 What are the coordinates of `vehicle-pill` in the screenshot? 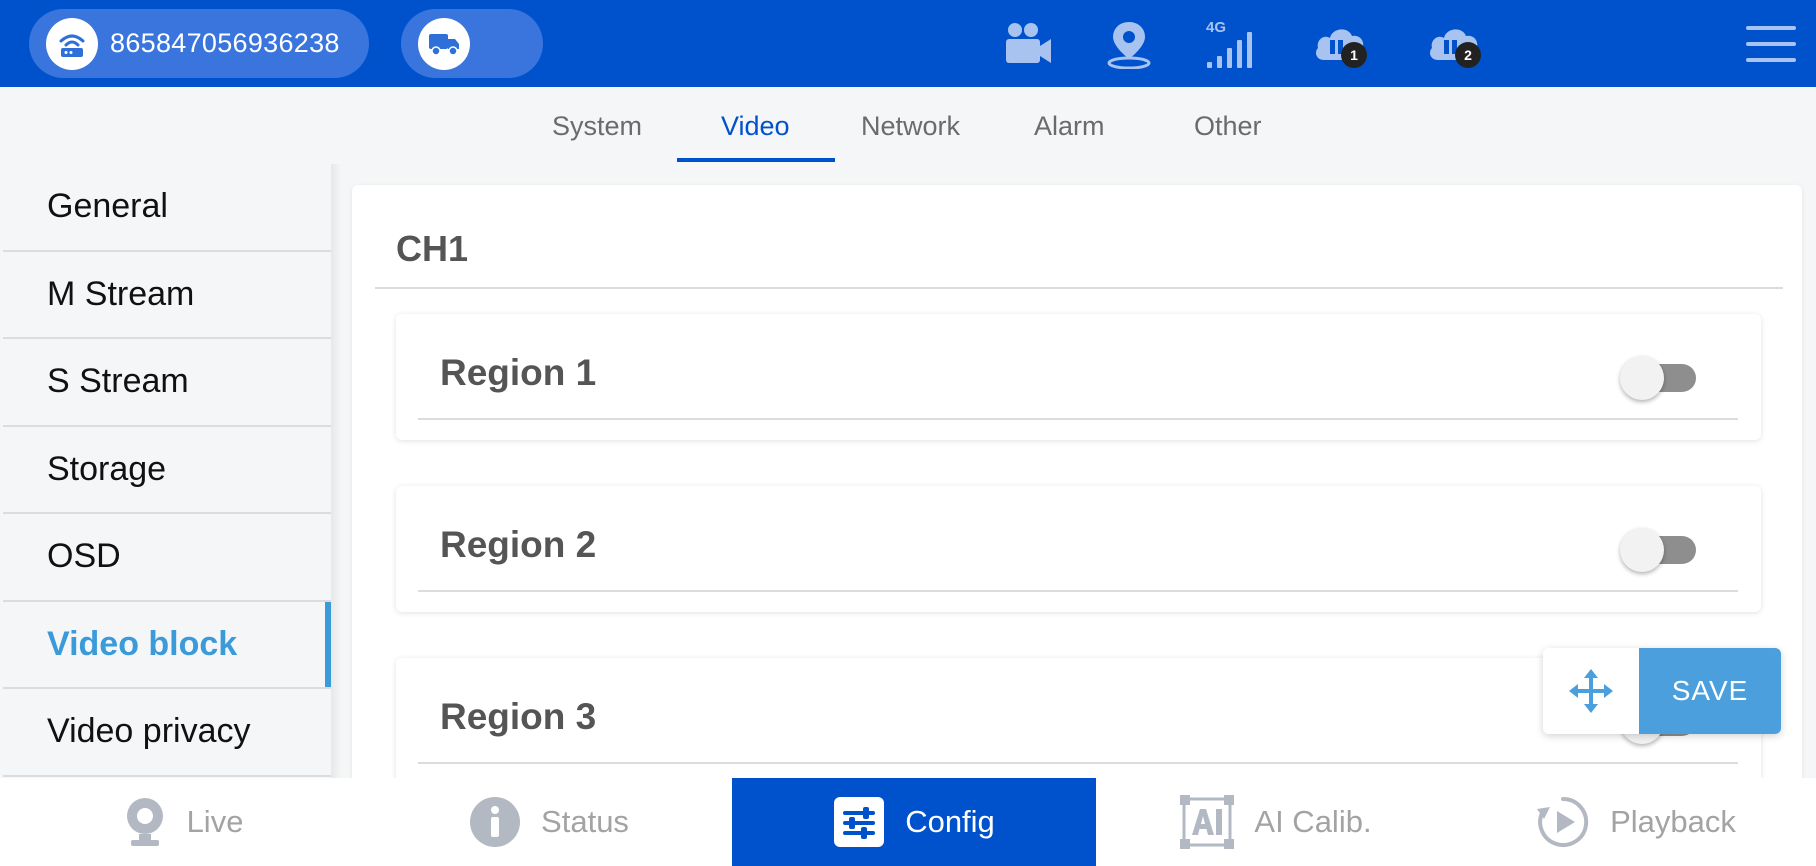 It's located at (472, 43).